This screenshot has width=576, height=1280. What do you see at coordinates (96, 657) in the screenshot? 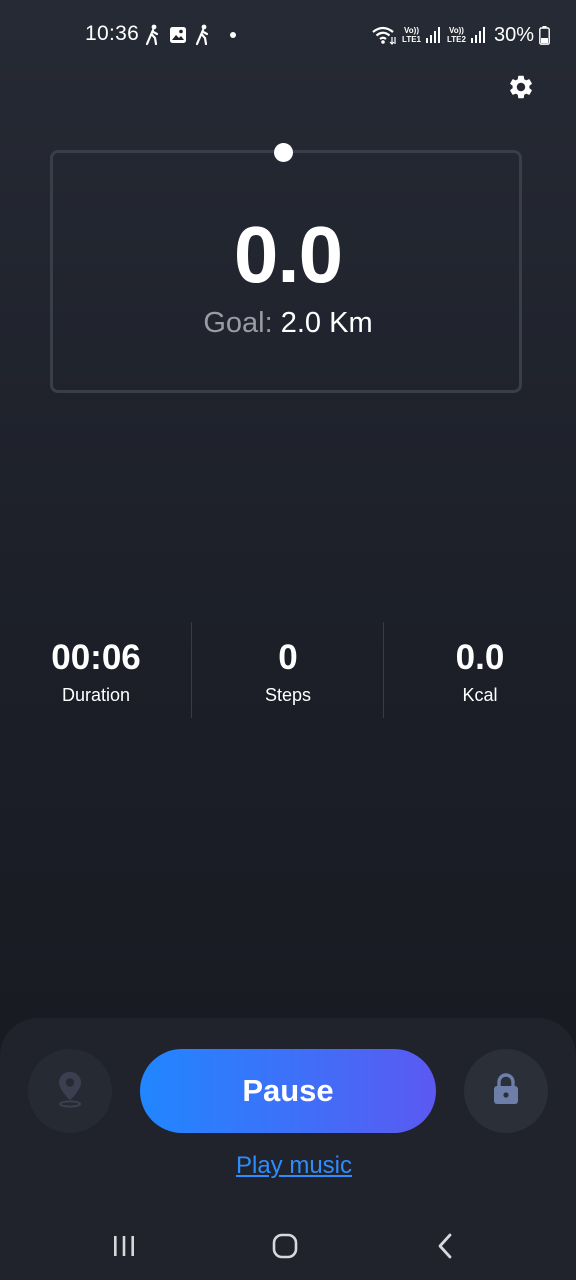
I see `stat-value: 00:06` at bounding box center [96, 657].